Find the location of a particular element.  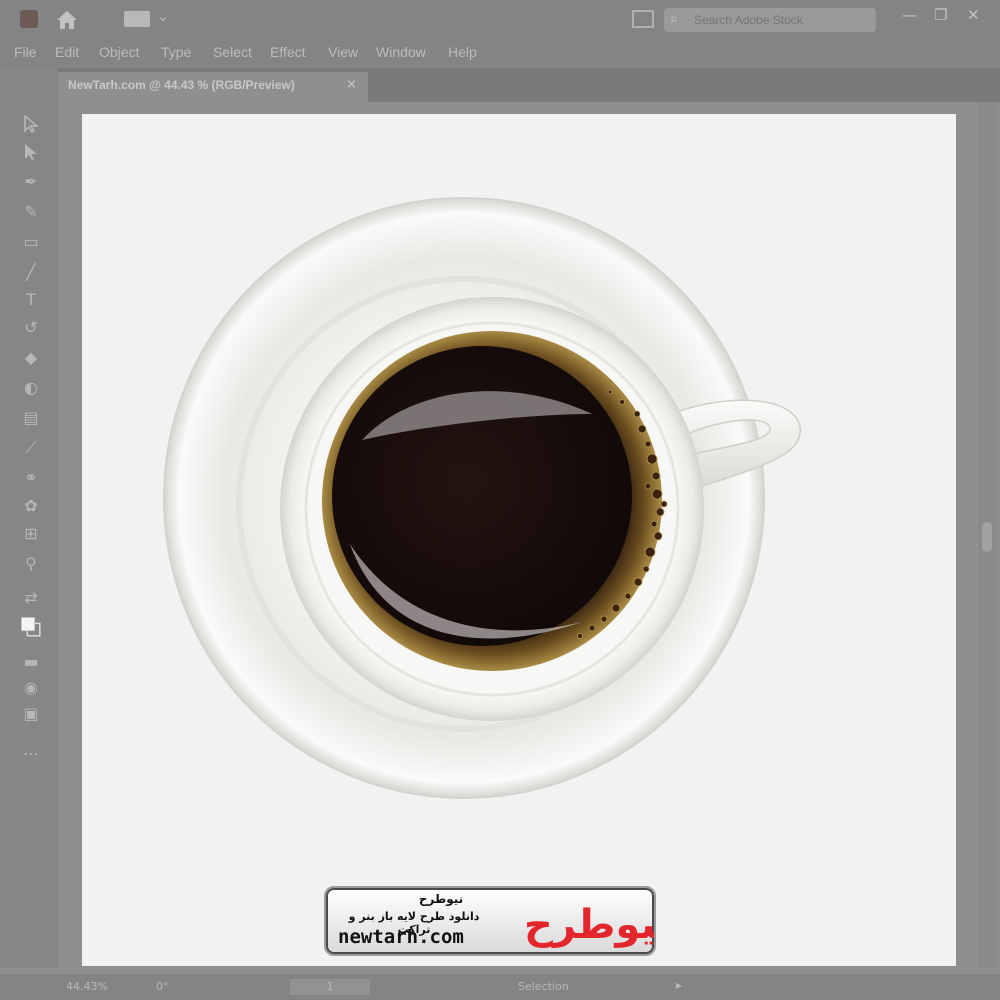

search-icon: ⌕ is located at coordinates (674, 19).